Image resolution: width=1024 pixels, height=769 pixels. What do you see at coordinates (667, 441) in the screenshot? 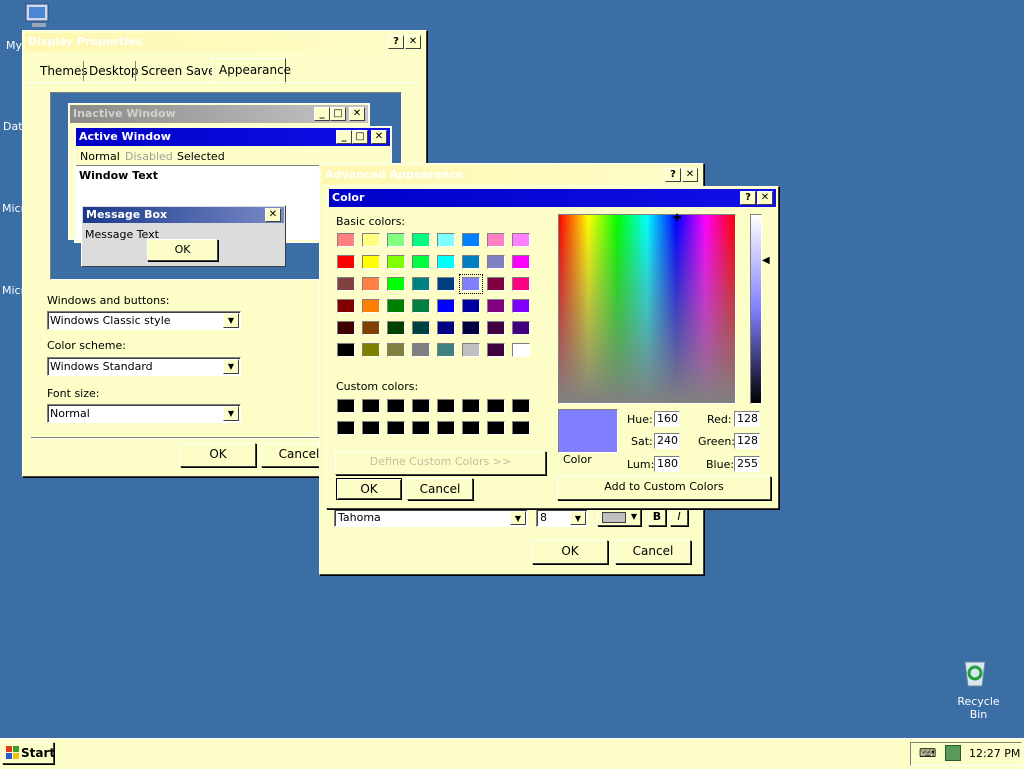
I see `sat-field: 240` at bounding box center [667, 441].